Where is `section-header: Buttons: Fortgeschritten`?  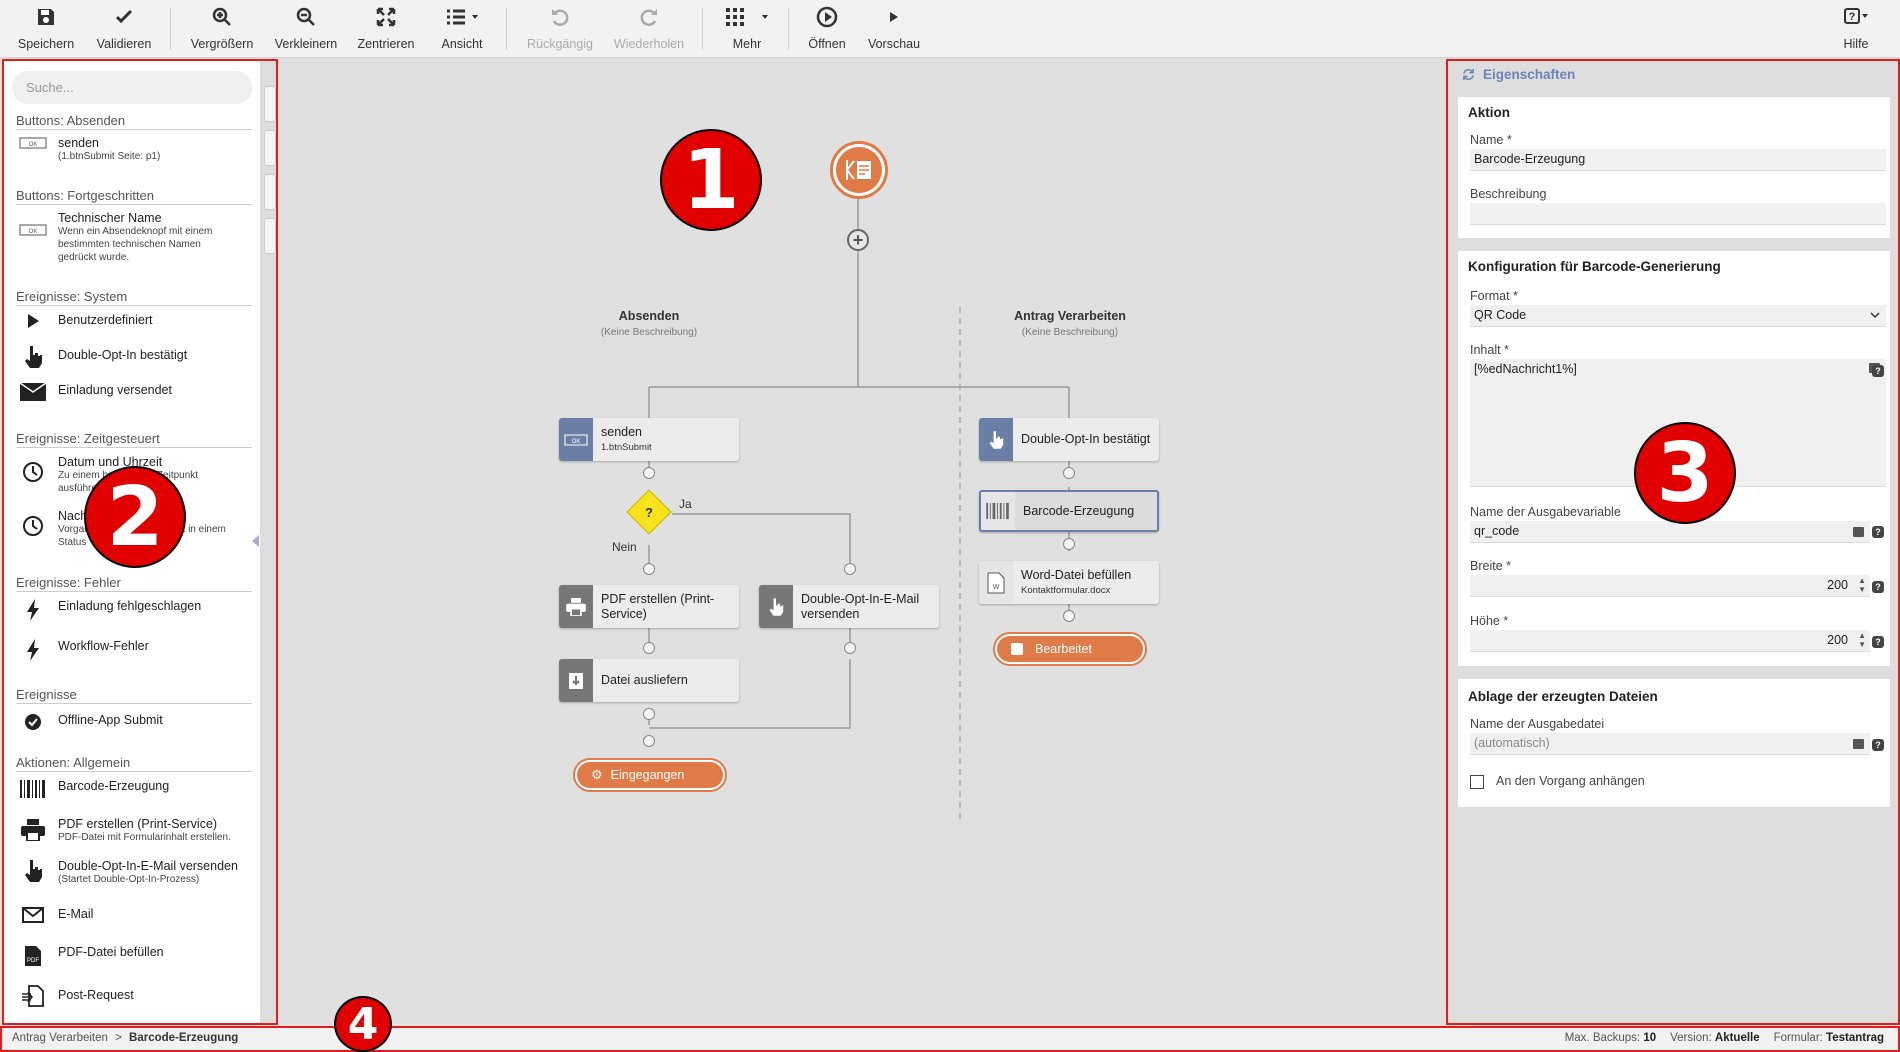
section-header: Buttons: Fortgeschritten is located at coordinates (134, 196).